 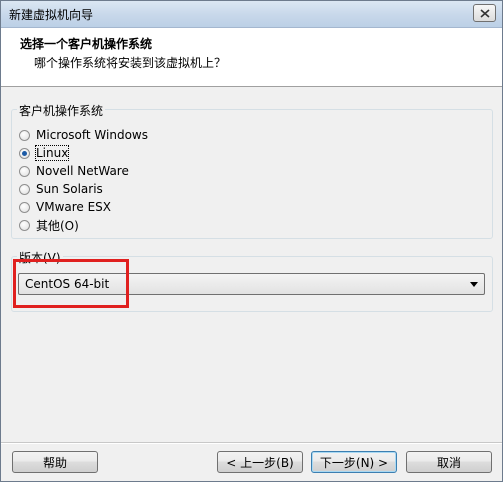 I want to click on os-option-linux: Linux, so click(x=44, y=153).